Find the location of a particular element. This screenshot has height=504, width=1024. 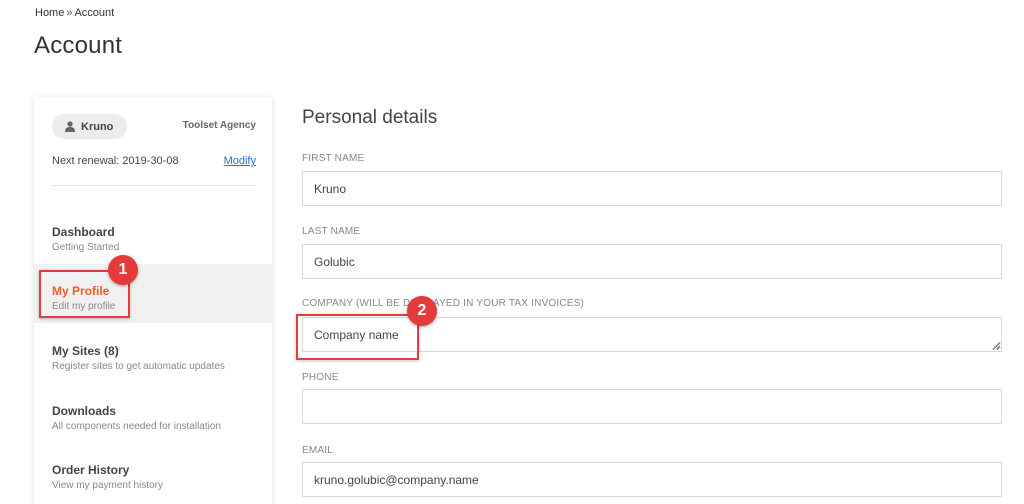

user-chip: Kruno is located at coordinates (89, 126).